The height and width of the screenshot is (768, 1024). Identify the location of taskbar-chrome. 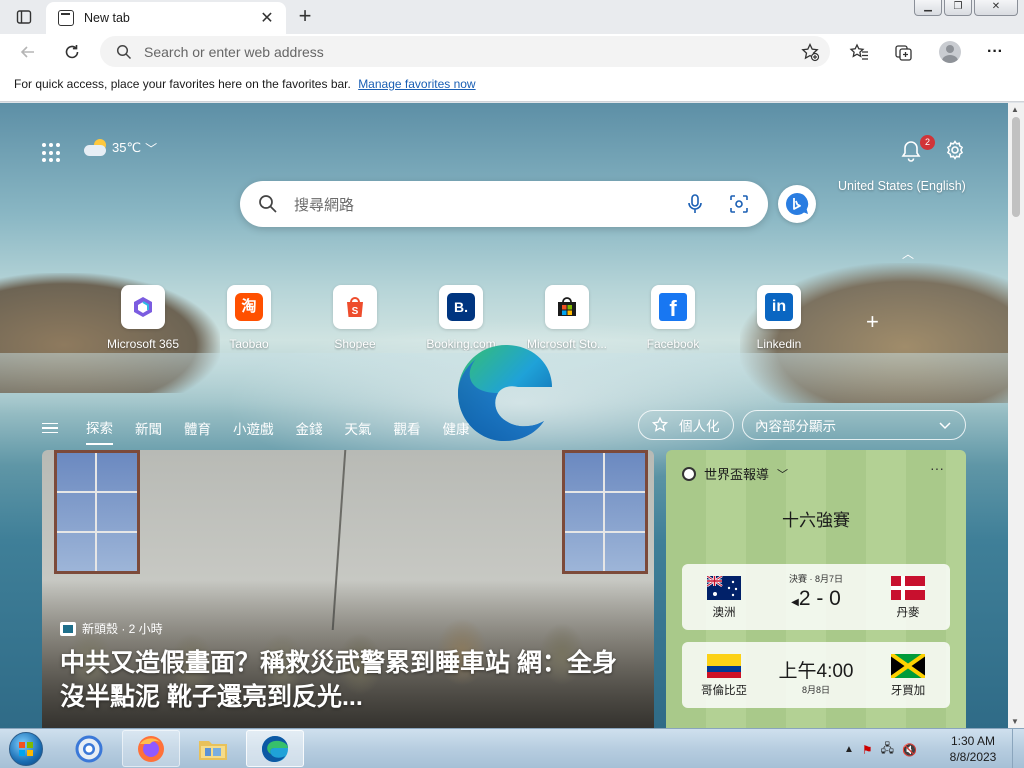
(89, 748).